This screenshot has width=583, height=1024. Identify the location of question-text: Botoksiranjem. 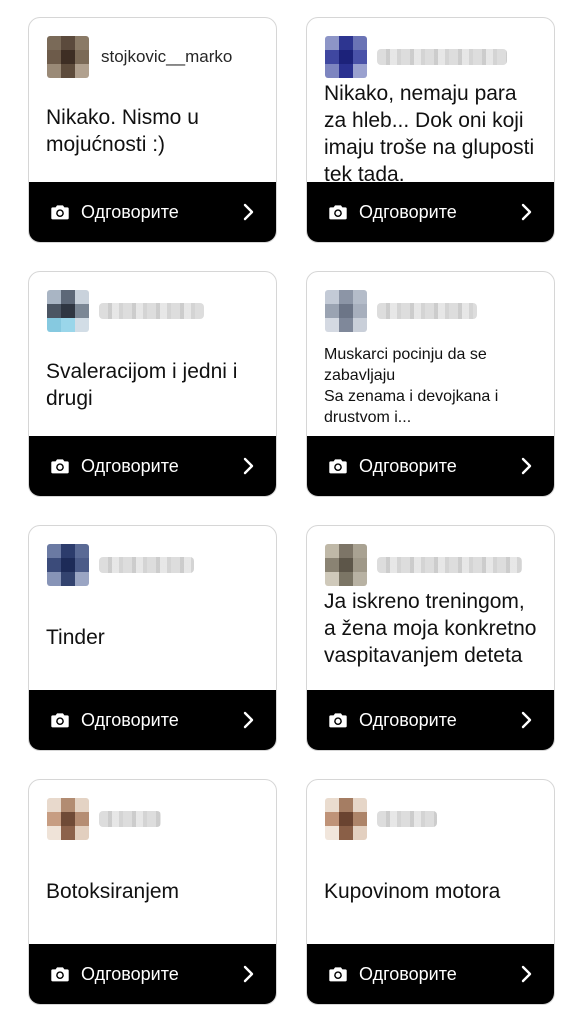
(113, 891).